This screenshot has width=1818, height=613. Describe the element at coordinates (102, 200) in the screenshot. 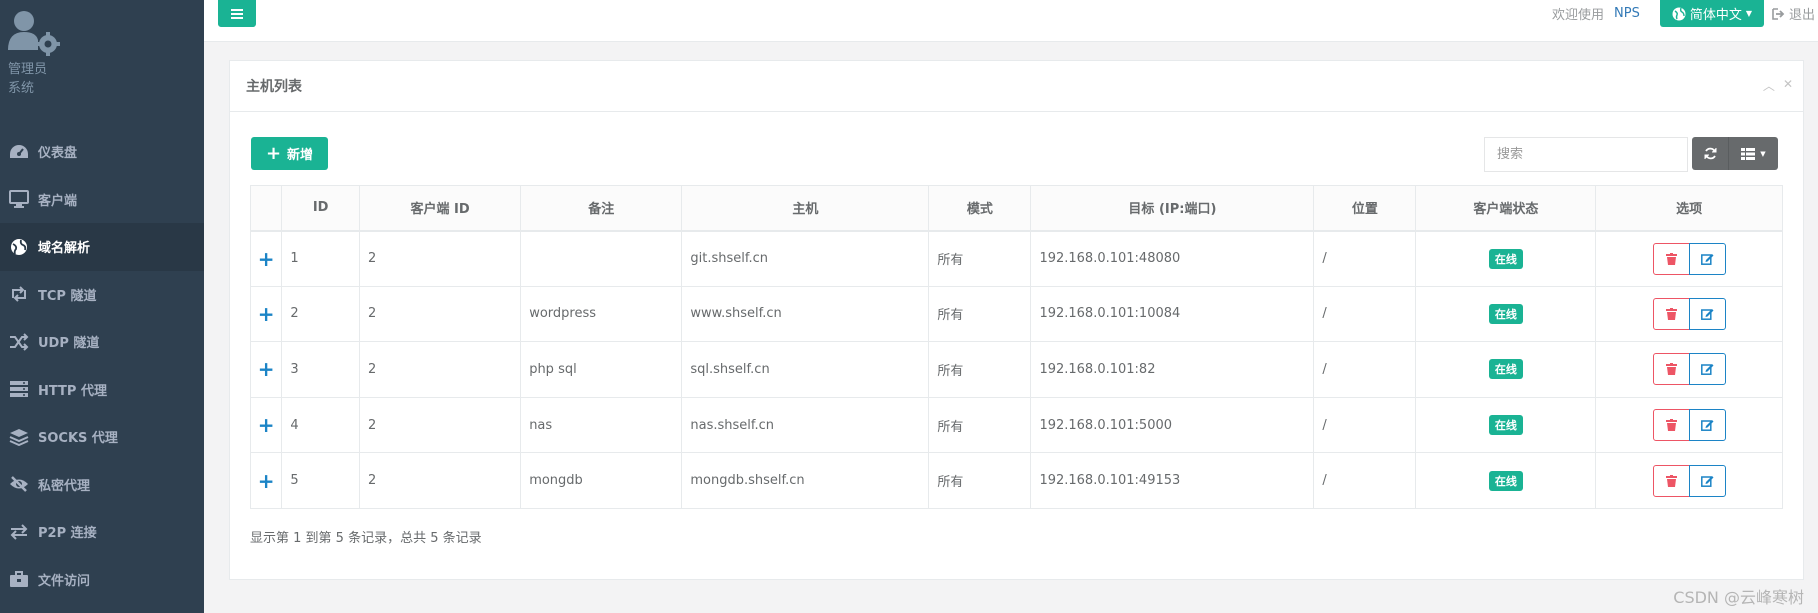

I see `sidebar-item-clients: 客户端` at that location.